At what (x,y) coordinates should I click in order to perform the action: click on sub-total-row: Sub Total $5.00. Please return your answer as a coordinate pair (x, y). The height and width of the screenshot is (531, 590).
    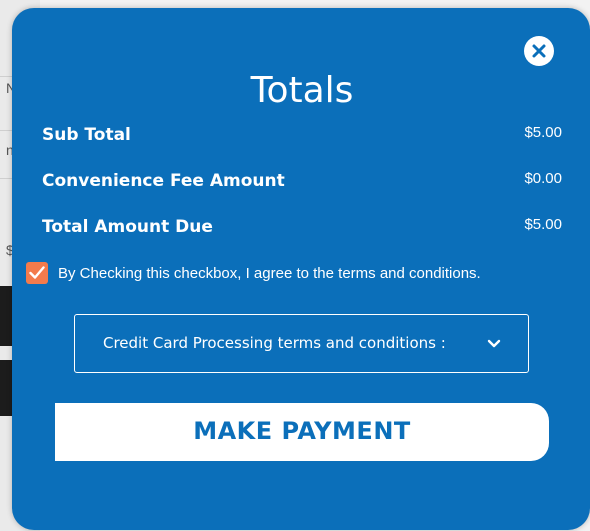
    Looking at the image, I should click on (302, 136).